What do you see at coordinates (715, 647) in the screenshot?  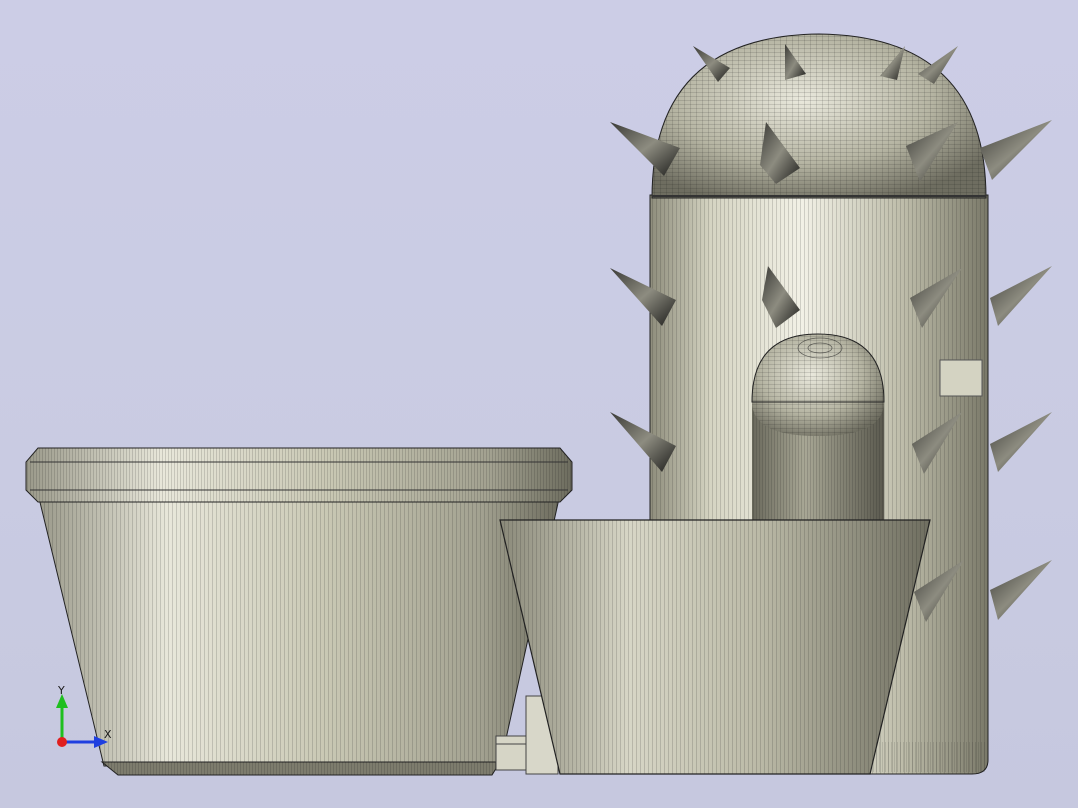 I see `small-pot` at bounding box center [715, 647].